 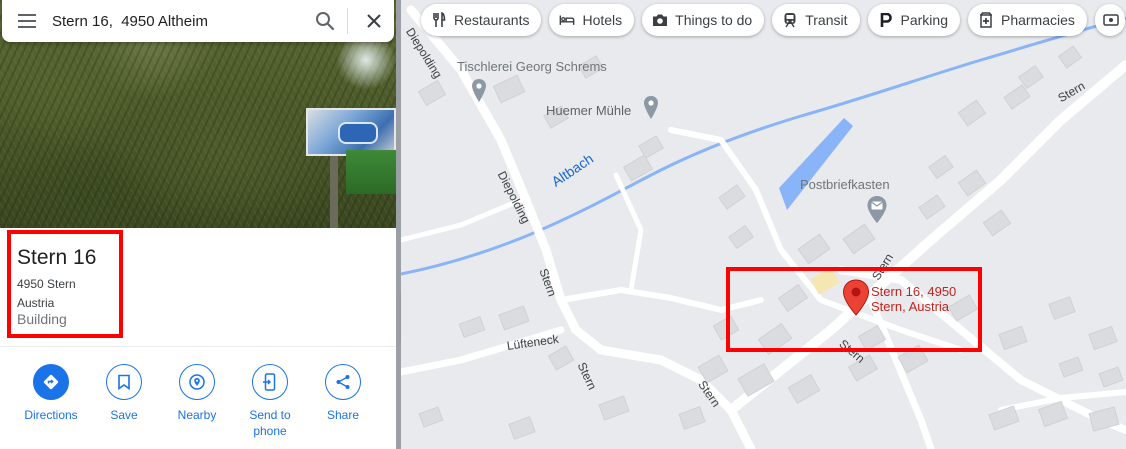 What do you see at coordinates (198, 287) in the screenshot?
I see `place-info: Stern 16 4950 Stern Austria Building` at bounding box center [198, 287].